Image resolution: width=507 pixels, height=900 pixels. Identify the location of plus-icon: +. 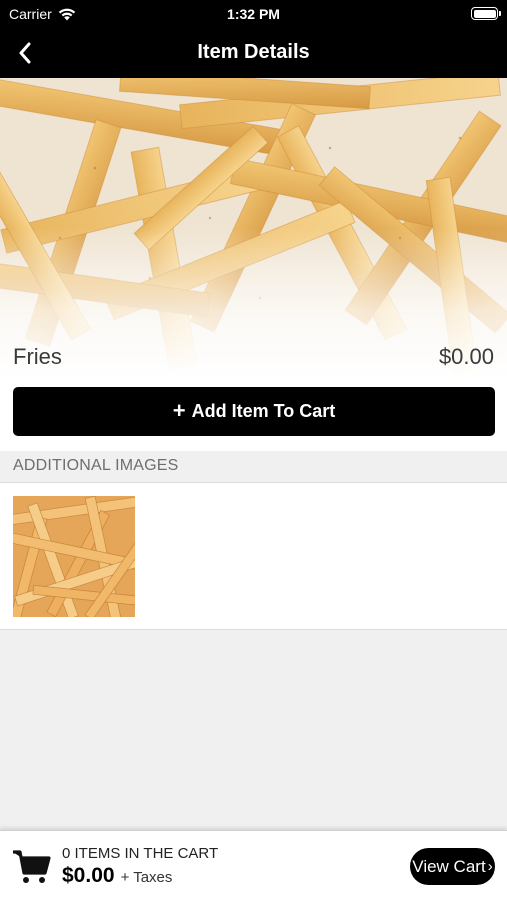
(179, 410).